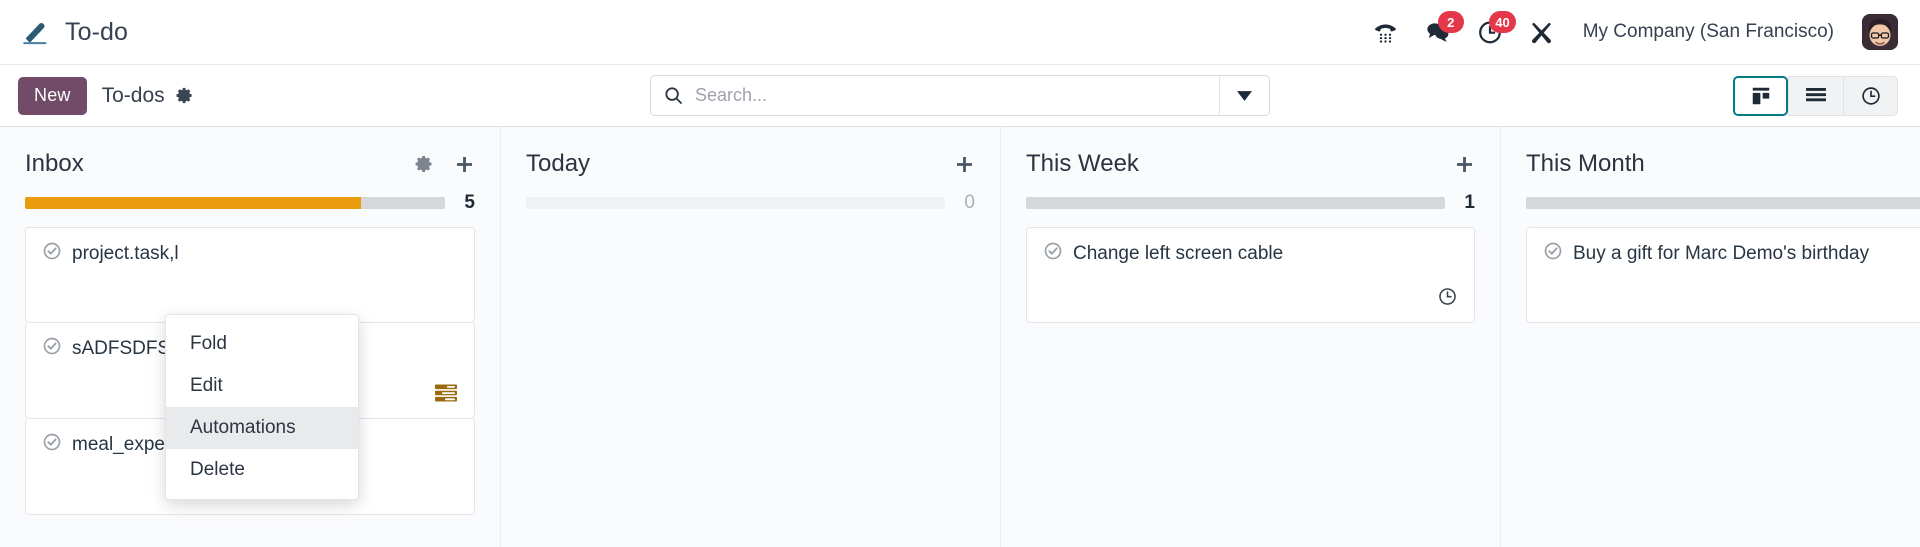 Image resolution: width=1920 pixels, height=547 pixels. I want to click on new-button: New, so click(52, 95).